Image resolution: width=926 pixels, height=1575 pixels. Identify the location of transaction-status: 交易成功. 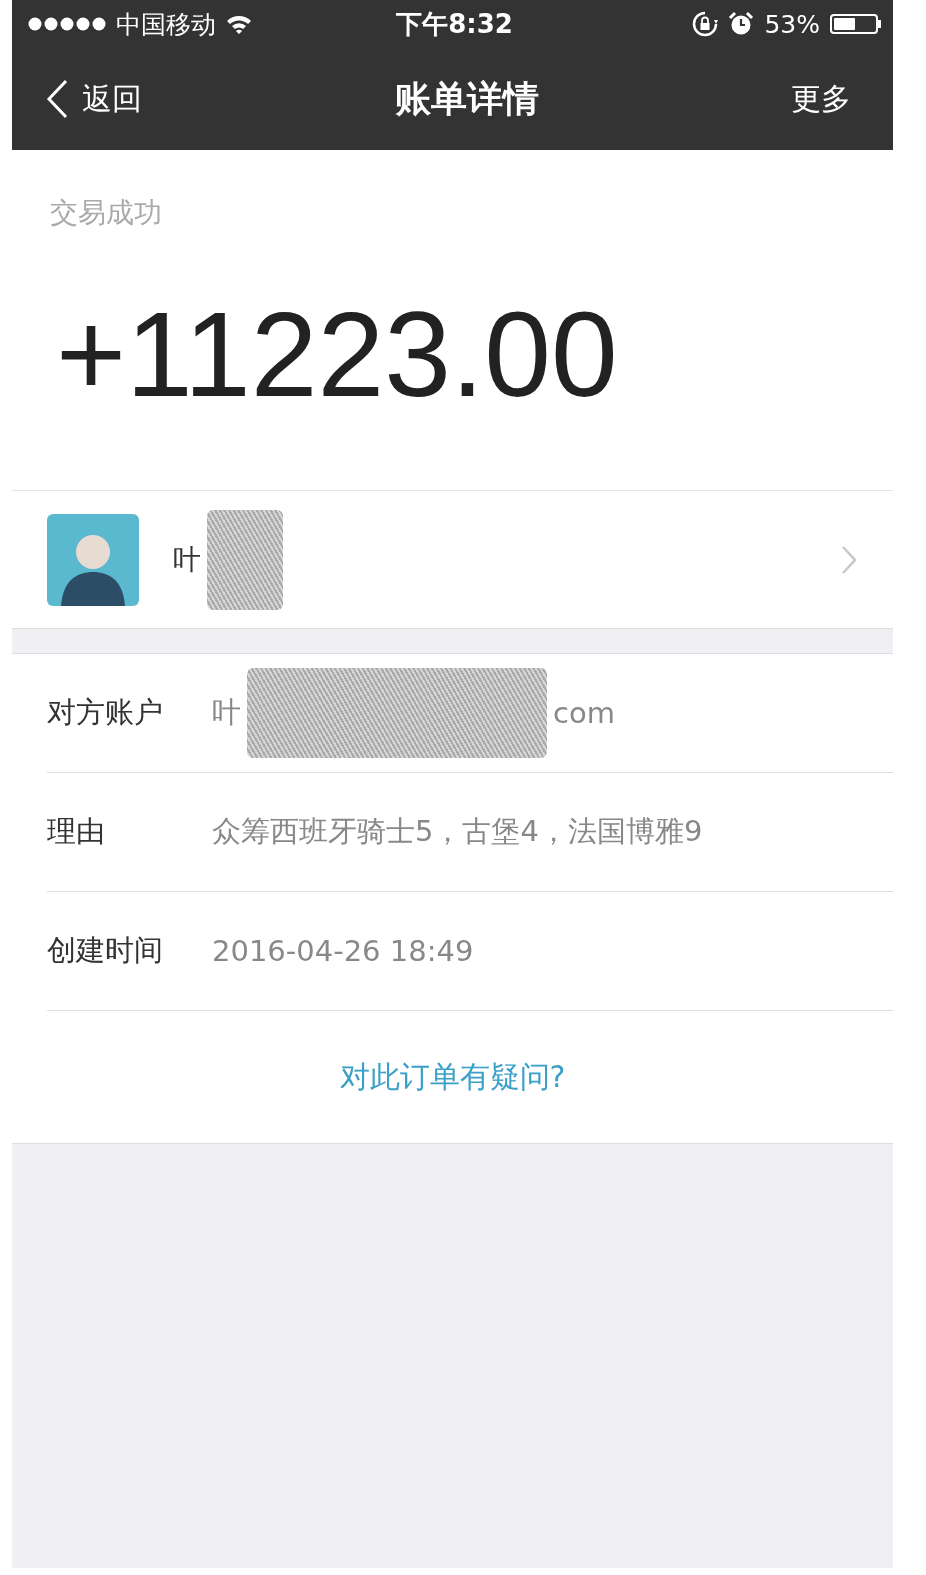
(106, 213).